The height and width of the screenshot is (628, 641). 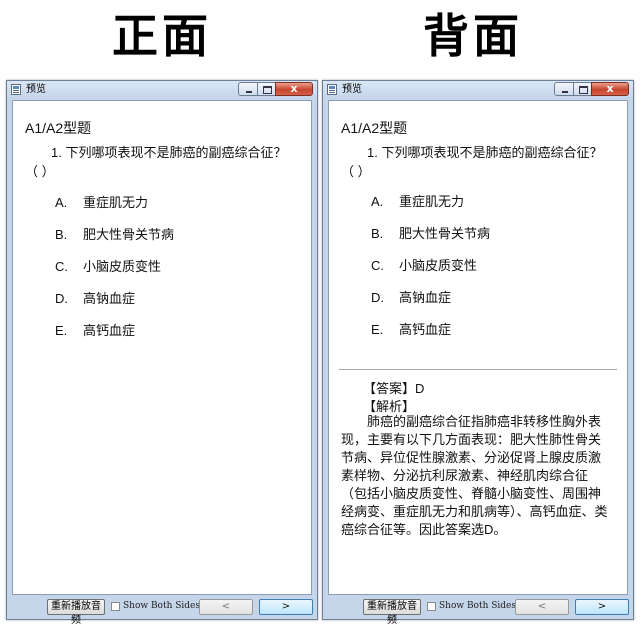 I want to click on answer-line: 【答案】D, so click(x=394, y=388).